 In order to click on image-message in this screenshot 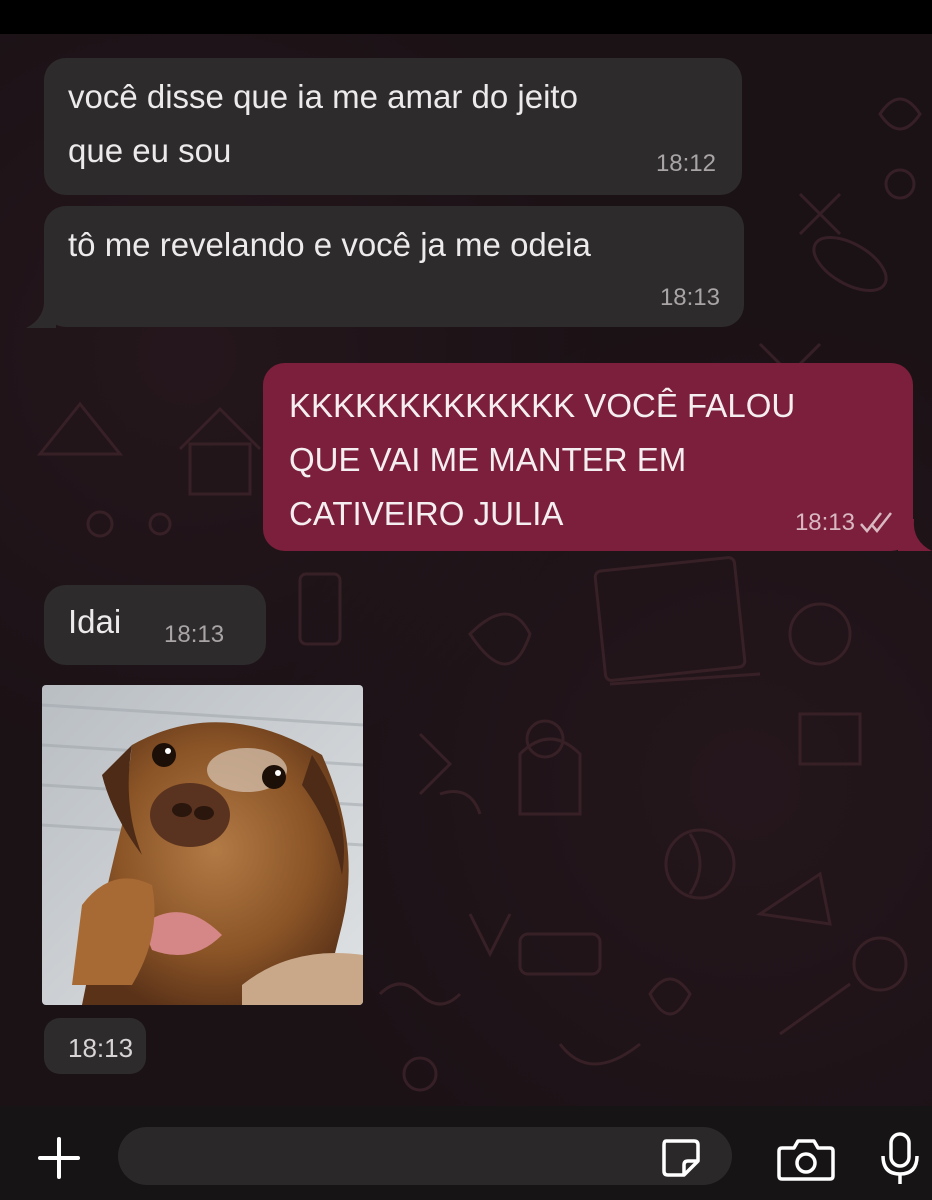, I will do `click(202, 845)`.